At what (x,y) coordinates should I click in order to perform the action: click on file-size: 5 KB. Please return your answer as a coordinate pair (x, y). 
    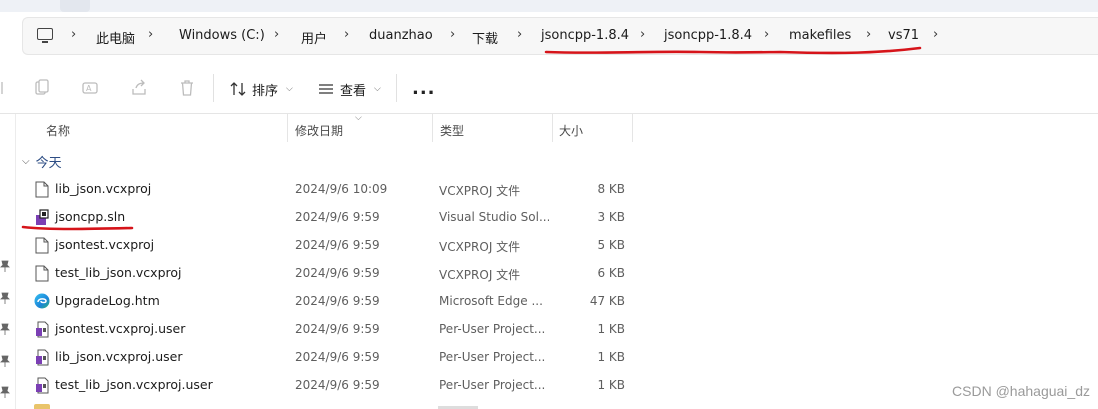
    Looking at the image, I should click on (611, 245).